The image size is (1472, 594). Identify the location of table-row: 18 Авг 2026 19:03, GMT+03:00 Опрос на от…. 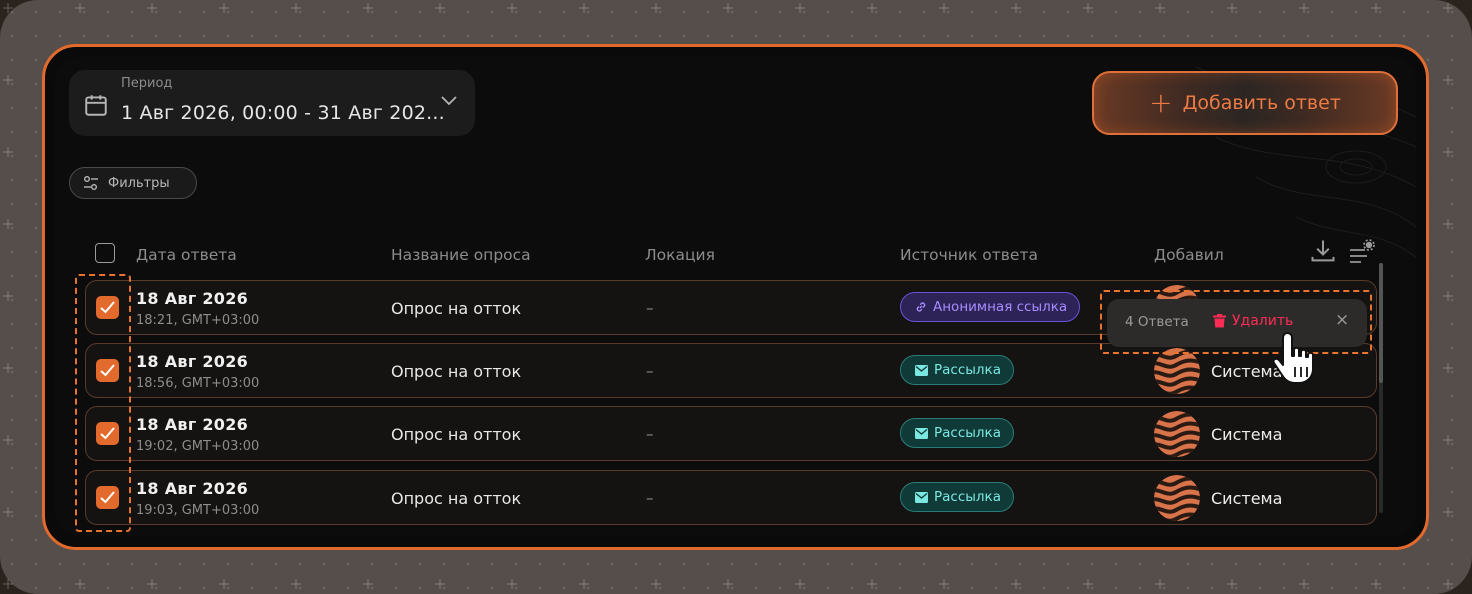
(731, 497).